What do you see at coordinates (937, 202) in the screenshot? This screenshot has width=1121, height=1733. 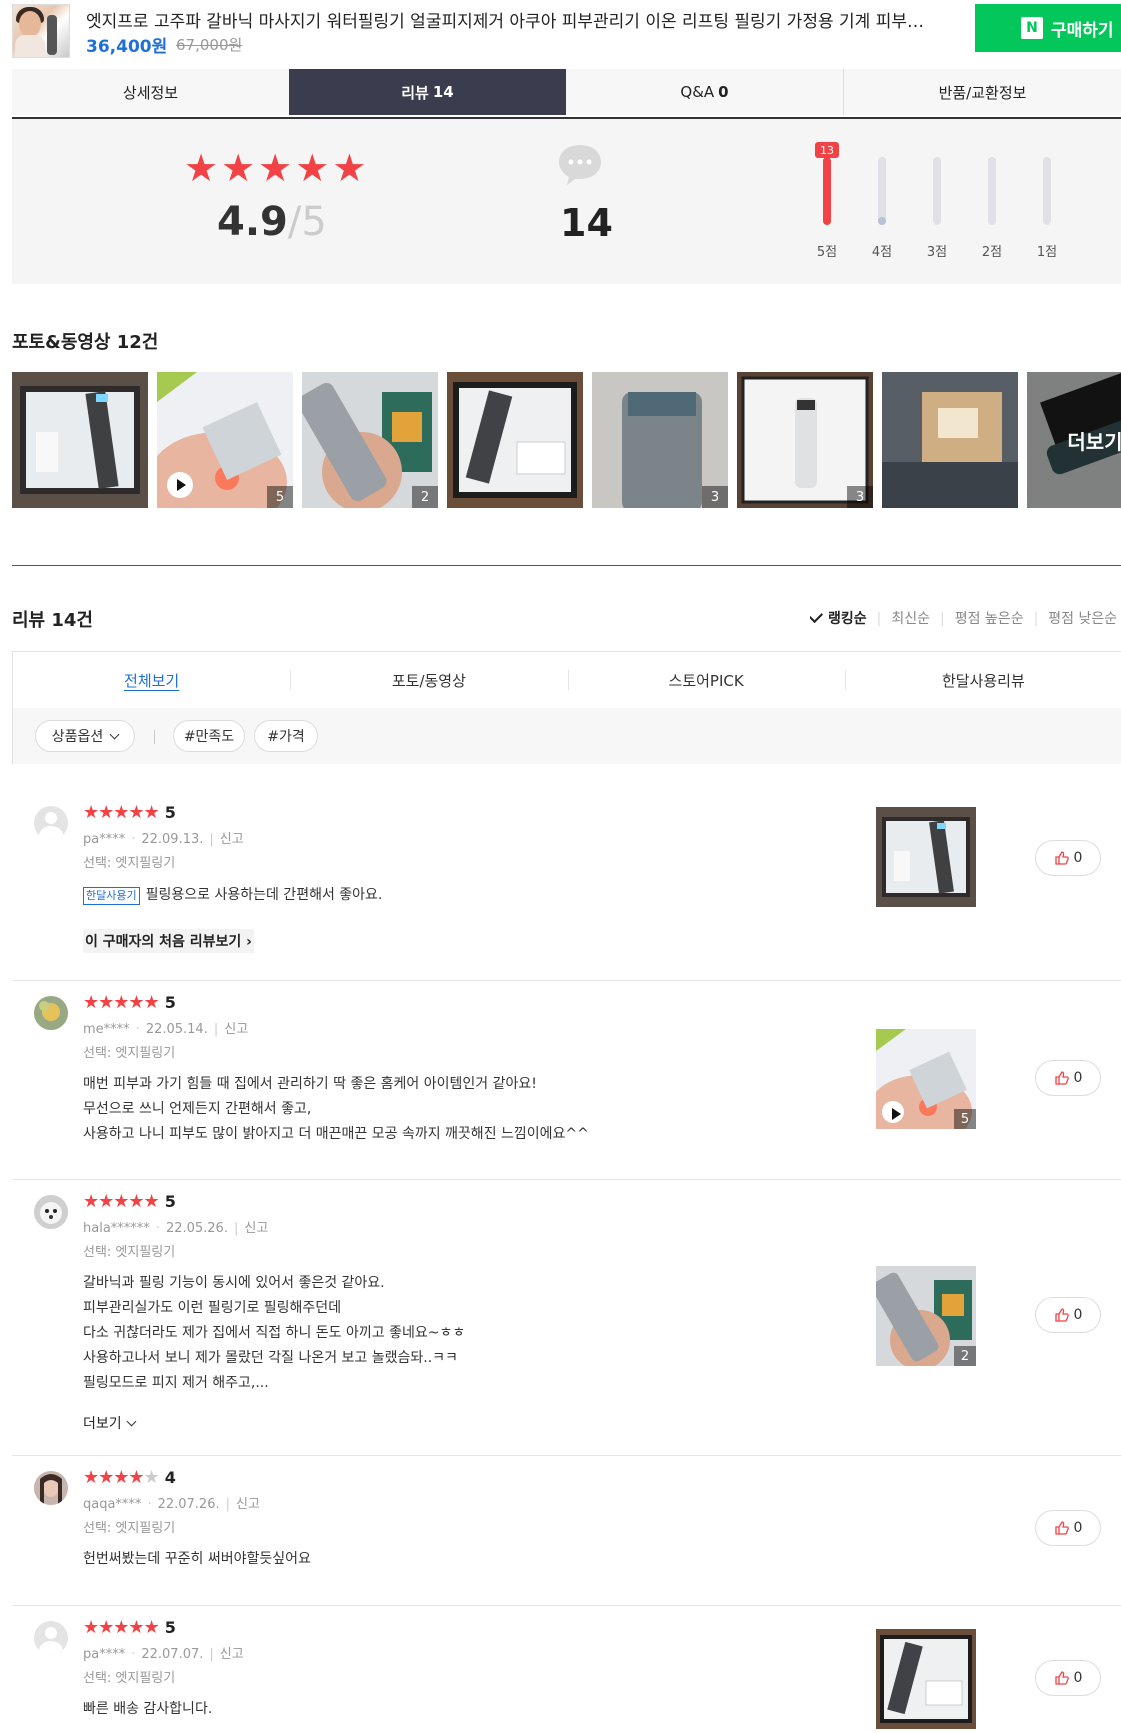 I see `rating-bar-3점: 3점` at bounding box center [937, 202].